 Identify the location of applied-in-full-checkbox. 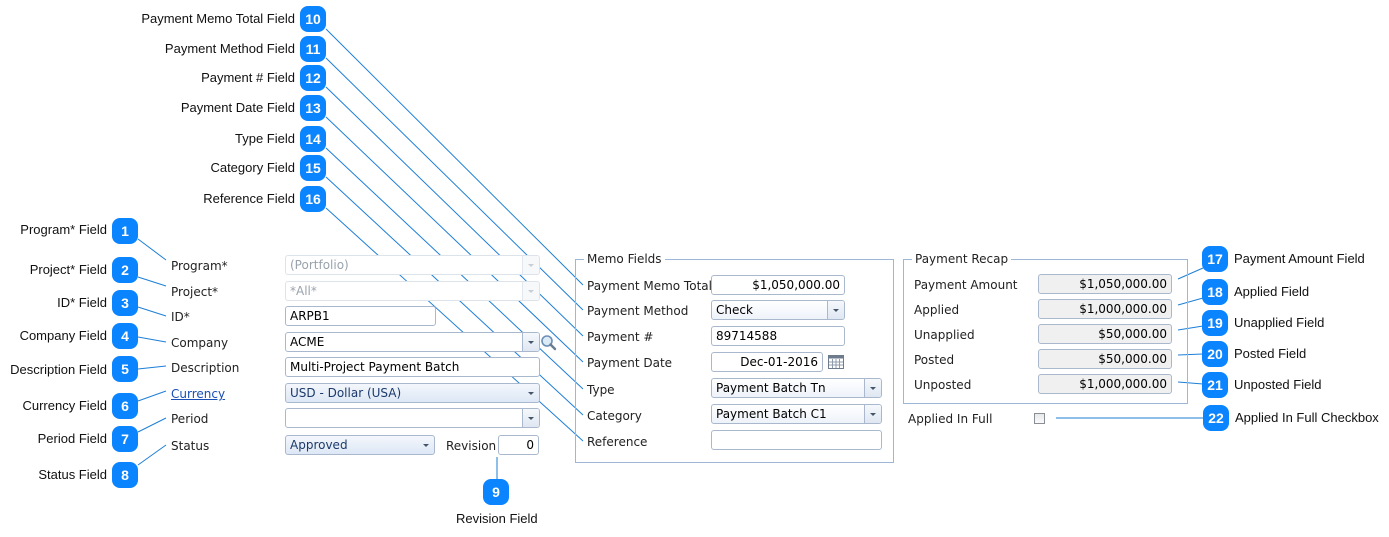
(1039, 418).